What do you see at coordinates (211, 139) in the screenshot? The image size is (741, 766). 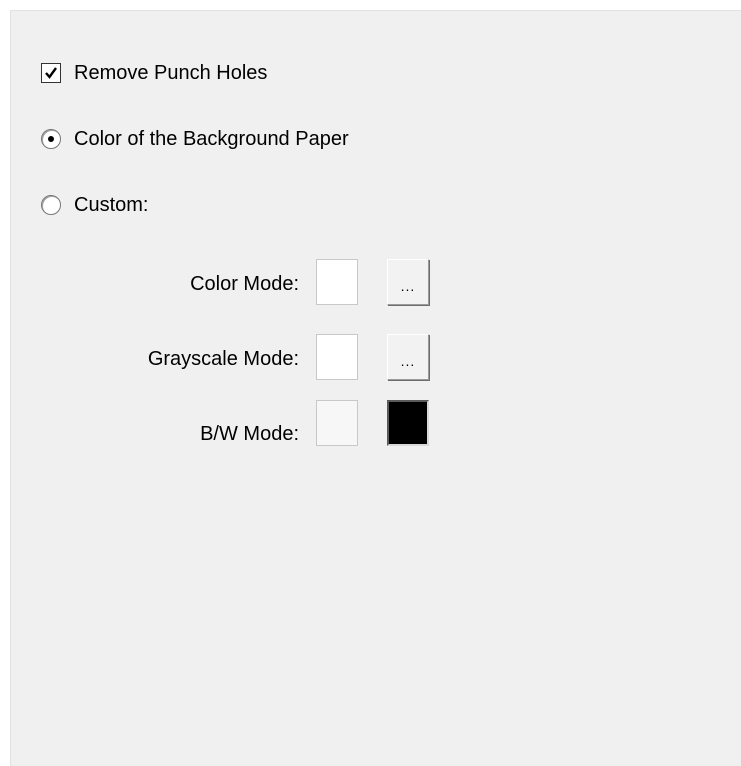 I see `color-background-paper-label: Color of the Background Paper` at bounding box center [211, 139].